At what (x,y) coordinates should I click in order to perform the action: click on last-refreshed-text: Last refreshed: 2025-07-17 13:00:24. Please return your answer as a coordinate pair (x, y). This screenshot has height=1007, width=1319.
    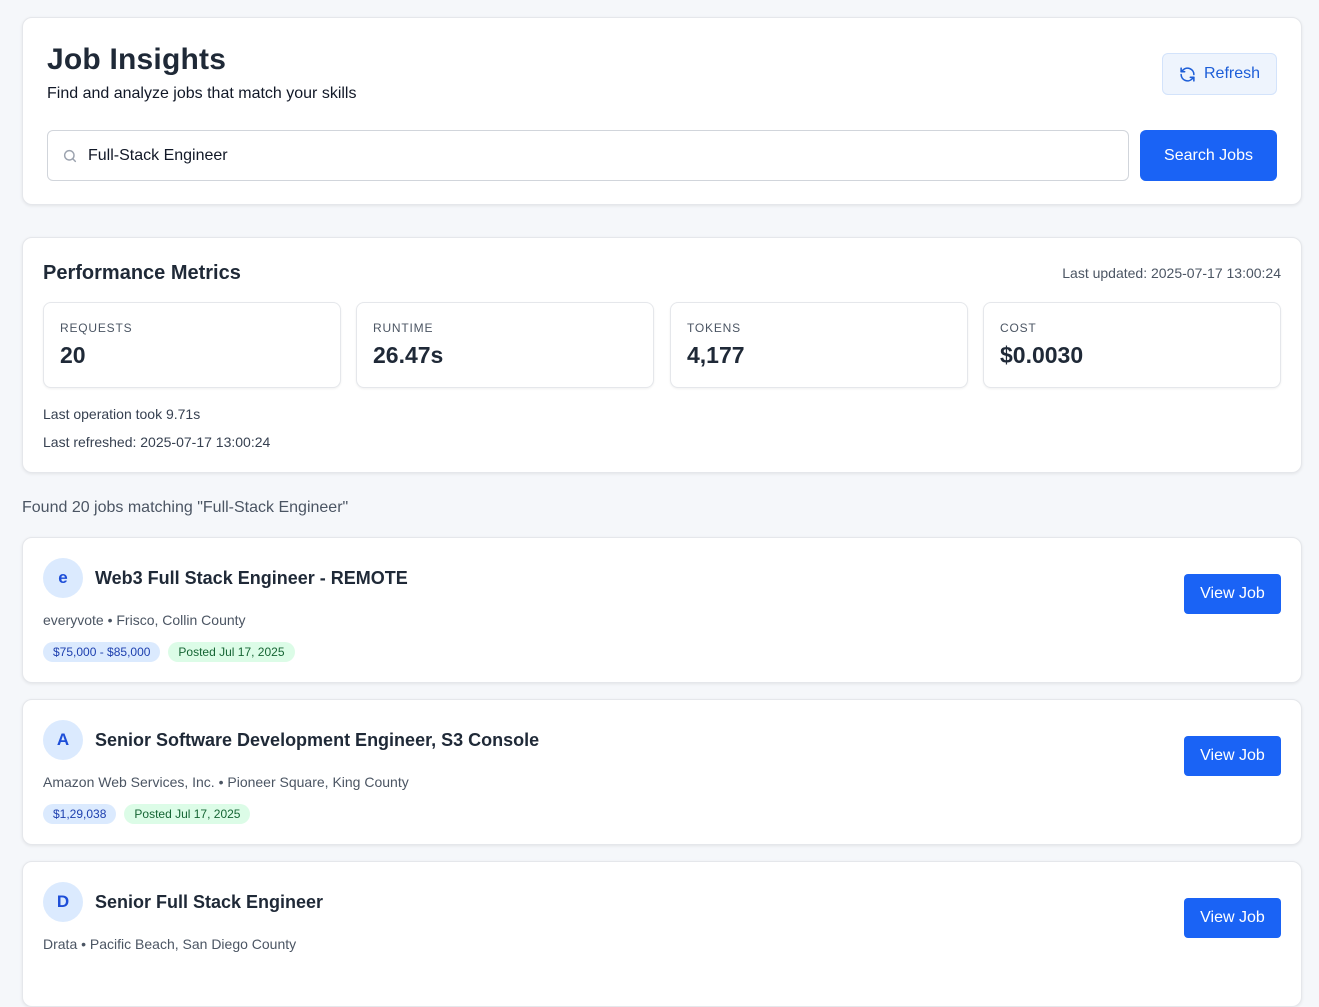
    Looking at the image, I should click on (157, 442).